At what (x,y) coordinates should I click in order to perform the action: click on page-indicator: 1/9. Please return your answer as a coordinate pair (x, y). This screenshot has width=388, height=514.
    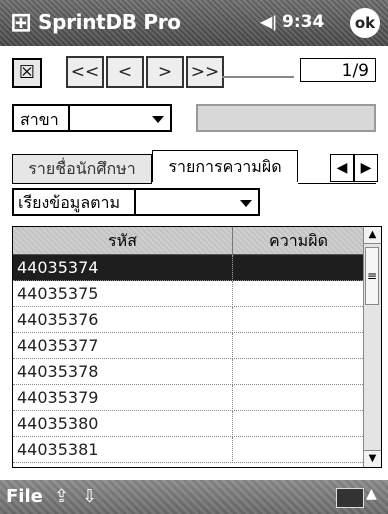
    Looking at the image, I should click on (338, 70).